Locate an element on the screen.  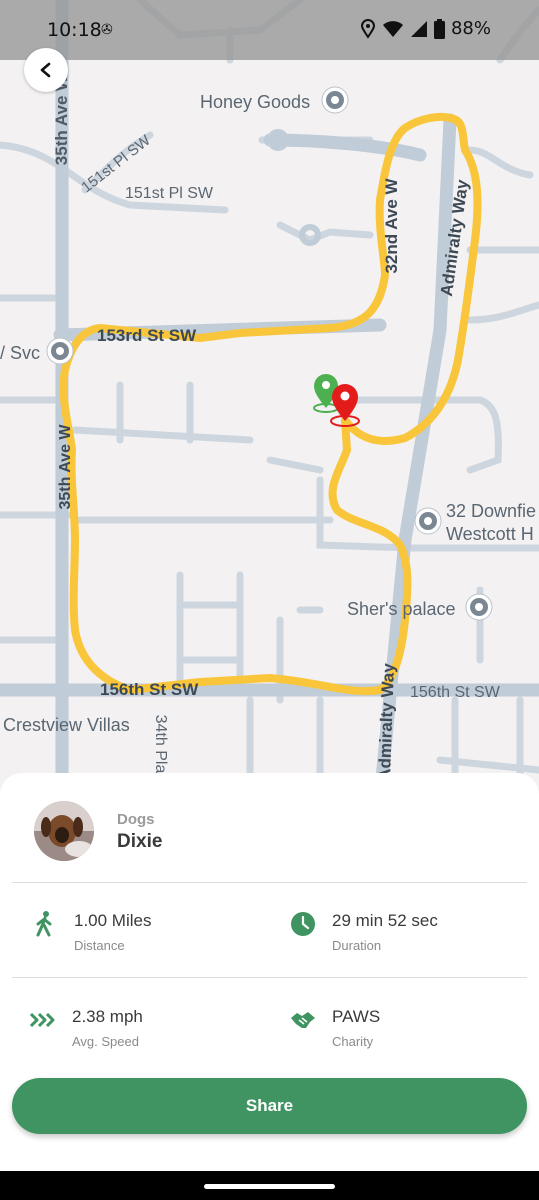
battery-percentage: 88% is located at coordinates (470, 28).